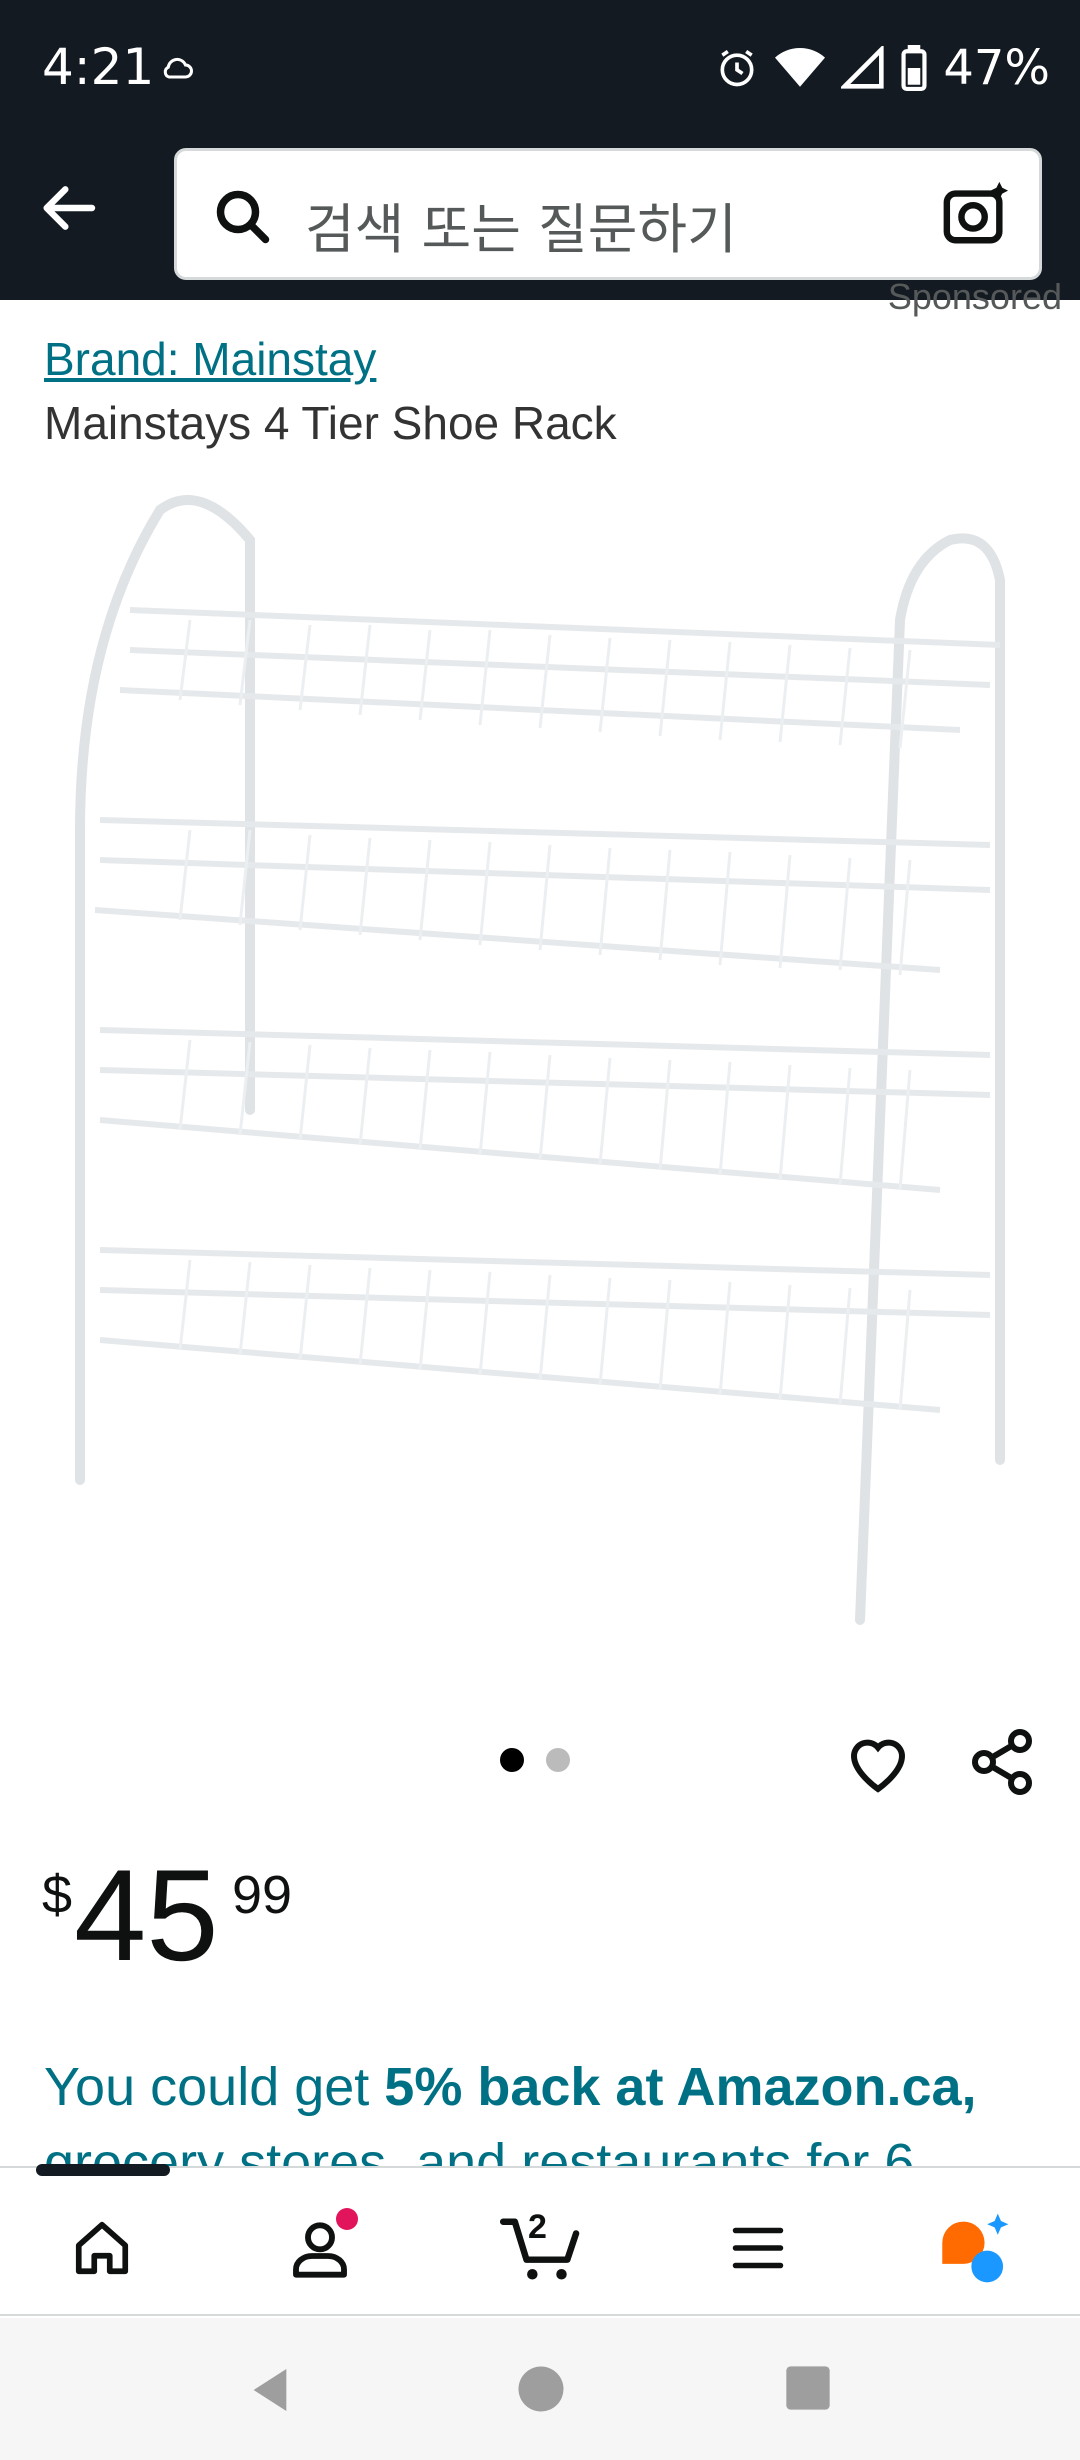  I want to click on status-time: 4:21, so click(98, 67).